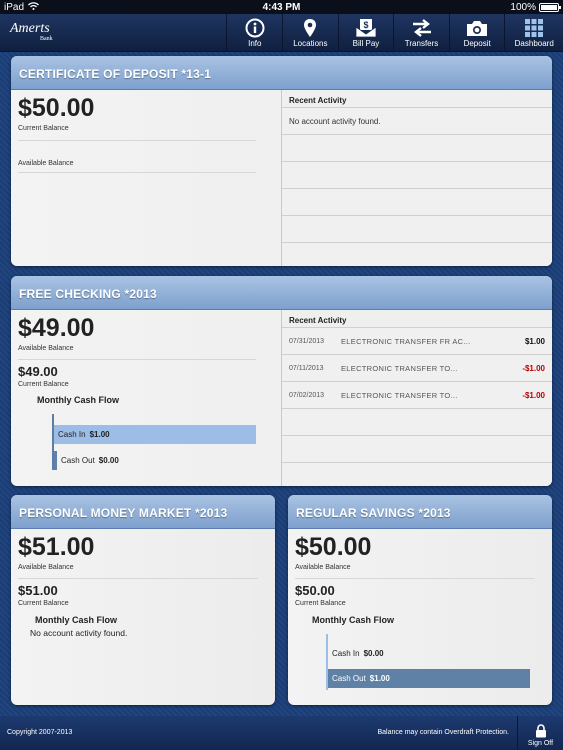 The image size is (563, 750). I want to click on checking-current-amount: $49.00, so click(38, 371).